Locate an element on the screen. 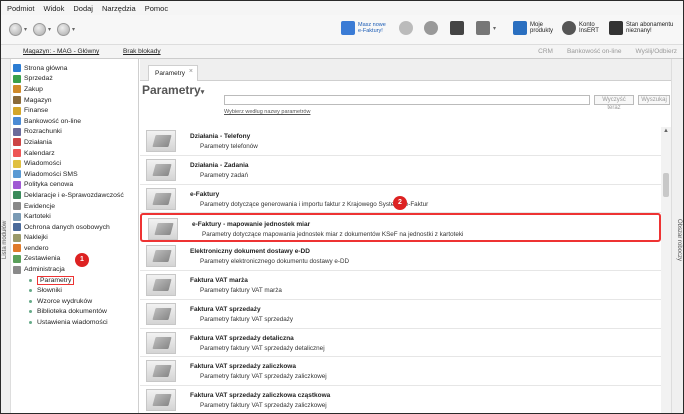  search-icon is located at coordinates (64, 29).